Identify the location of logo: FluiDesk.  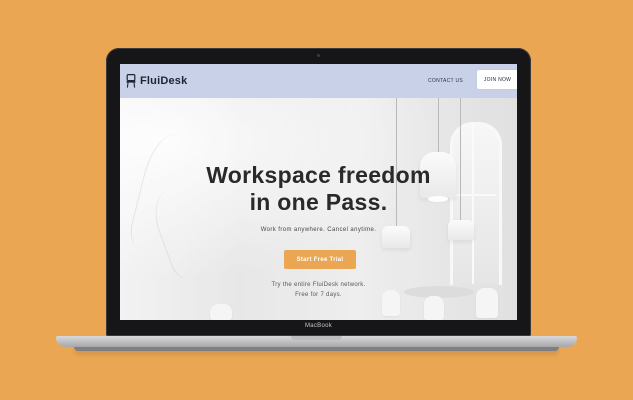
(156, 81).